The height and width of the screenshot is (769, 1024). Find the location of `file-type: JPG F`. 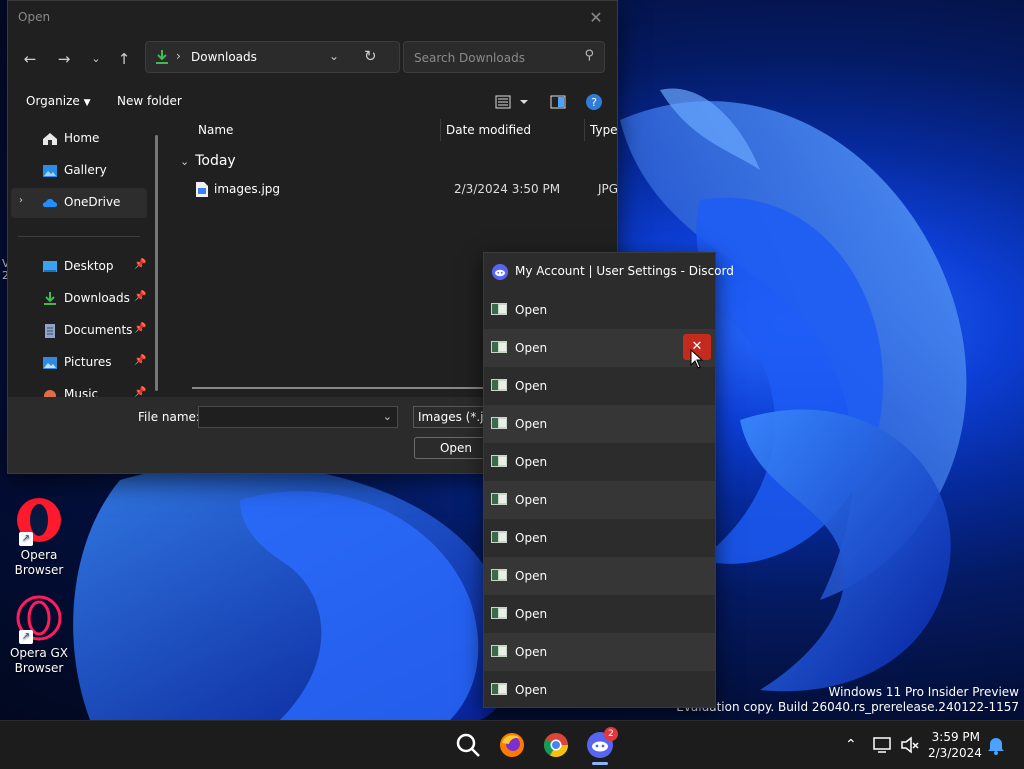

file-type: JPG F is located at coordinates (607, 189).